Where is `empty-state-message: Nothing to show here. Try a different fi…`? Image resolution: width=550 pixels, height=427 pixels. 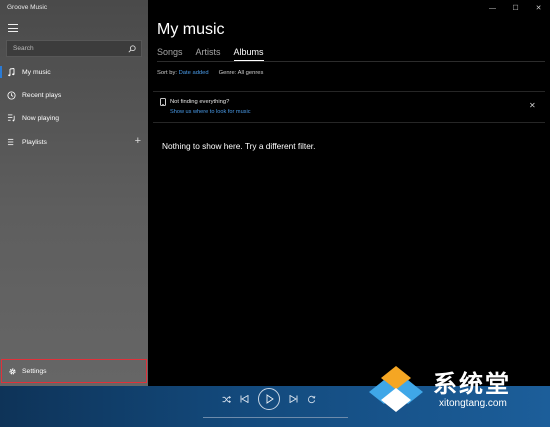 empty-state-message: Nothing to show here. Try a different fi… is located at coordinates (239, 146).